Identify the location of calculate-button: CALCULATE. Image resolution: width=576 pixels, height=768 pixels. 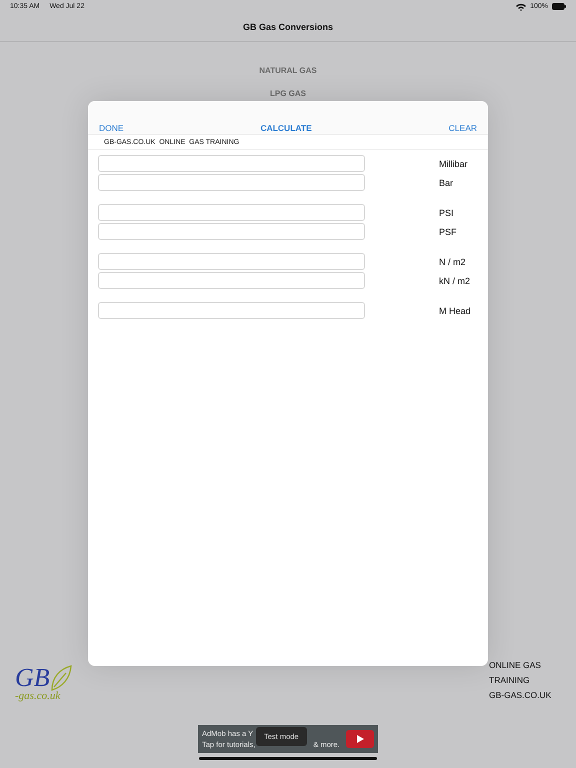
(286, 127).